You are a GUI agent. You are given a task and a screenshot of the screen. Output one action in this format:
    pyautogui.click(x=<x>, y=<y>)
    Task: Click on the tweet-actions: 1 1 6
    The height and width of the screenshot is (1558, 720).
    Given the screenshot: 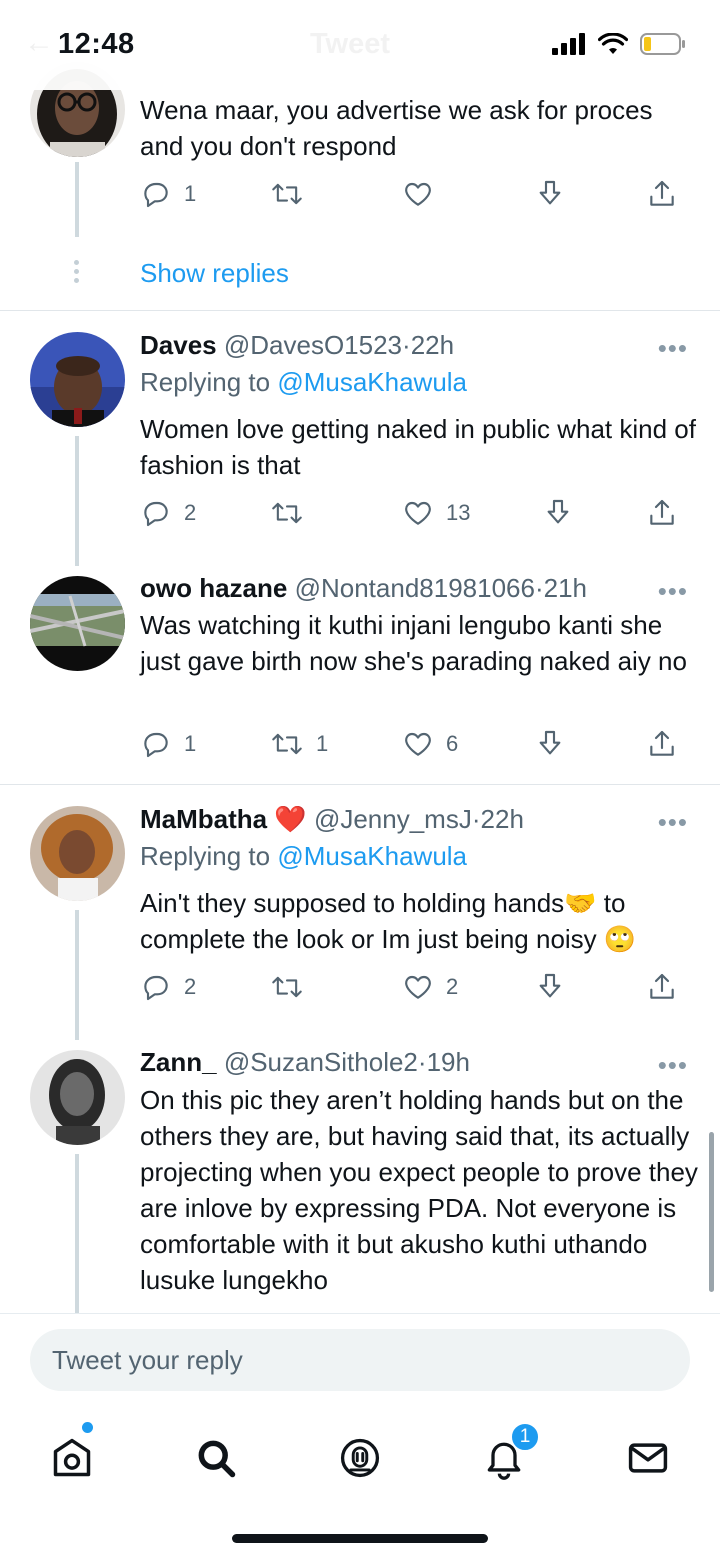 What is the action you would take?
    pyautogui.click(x=420, y=744)
    